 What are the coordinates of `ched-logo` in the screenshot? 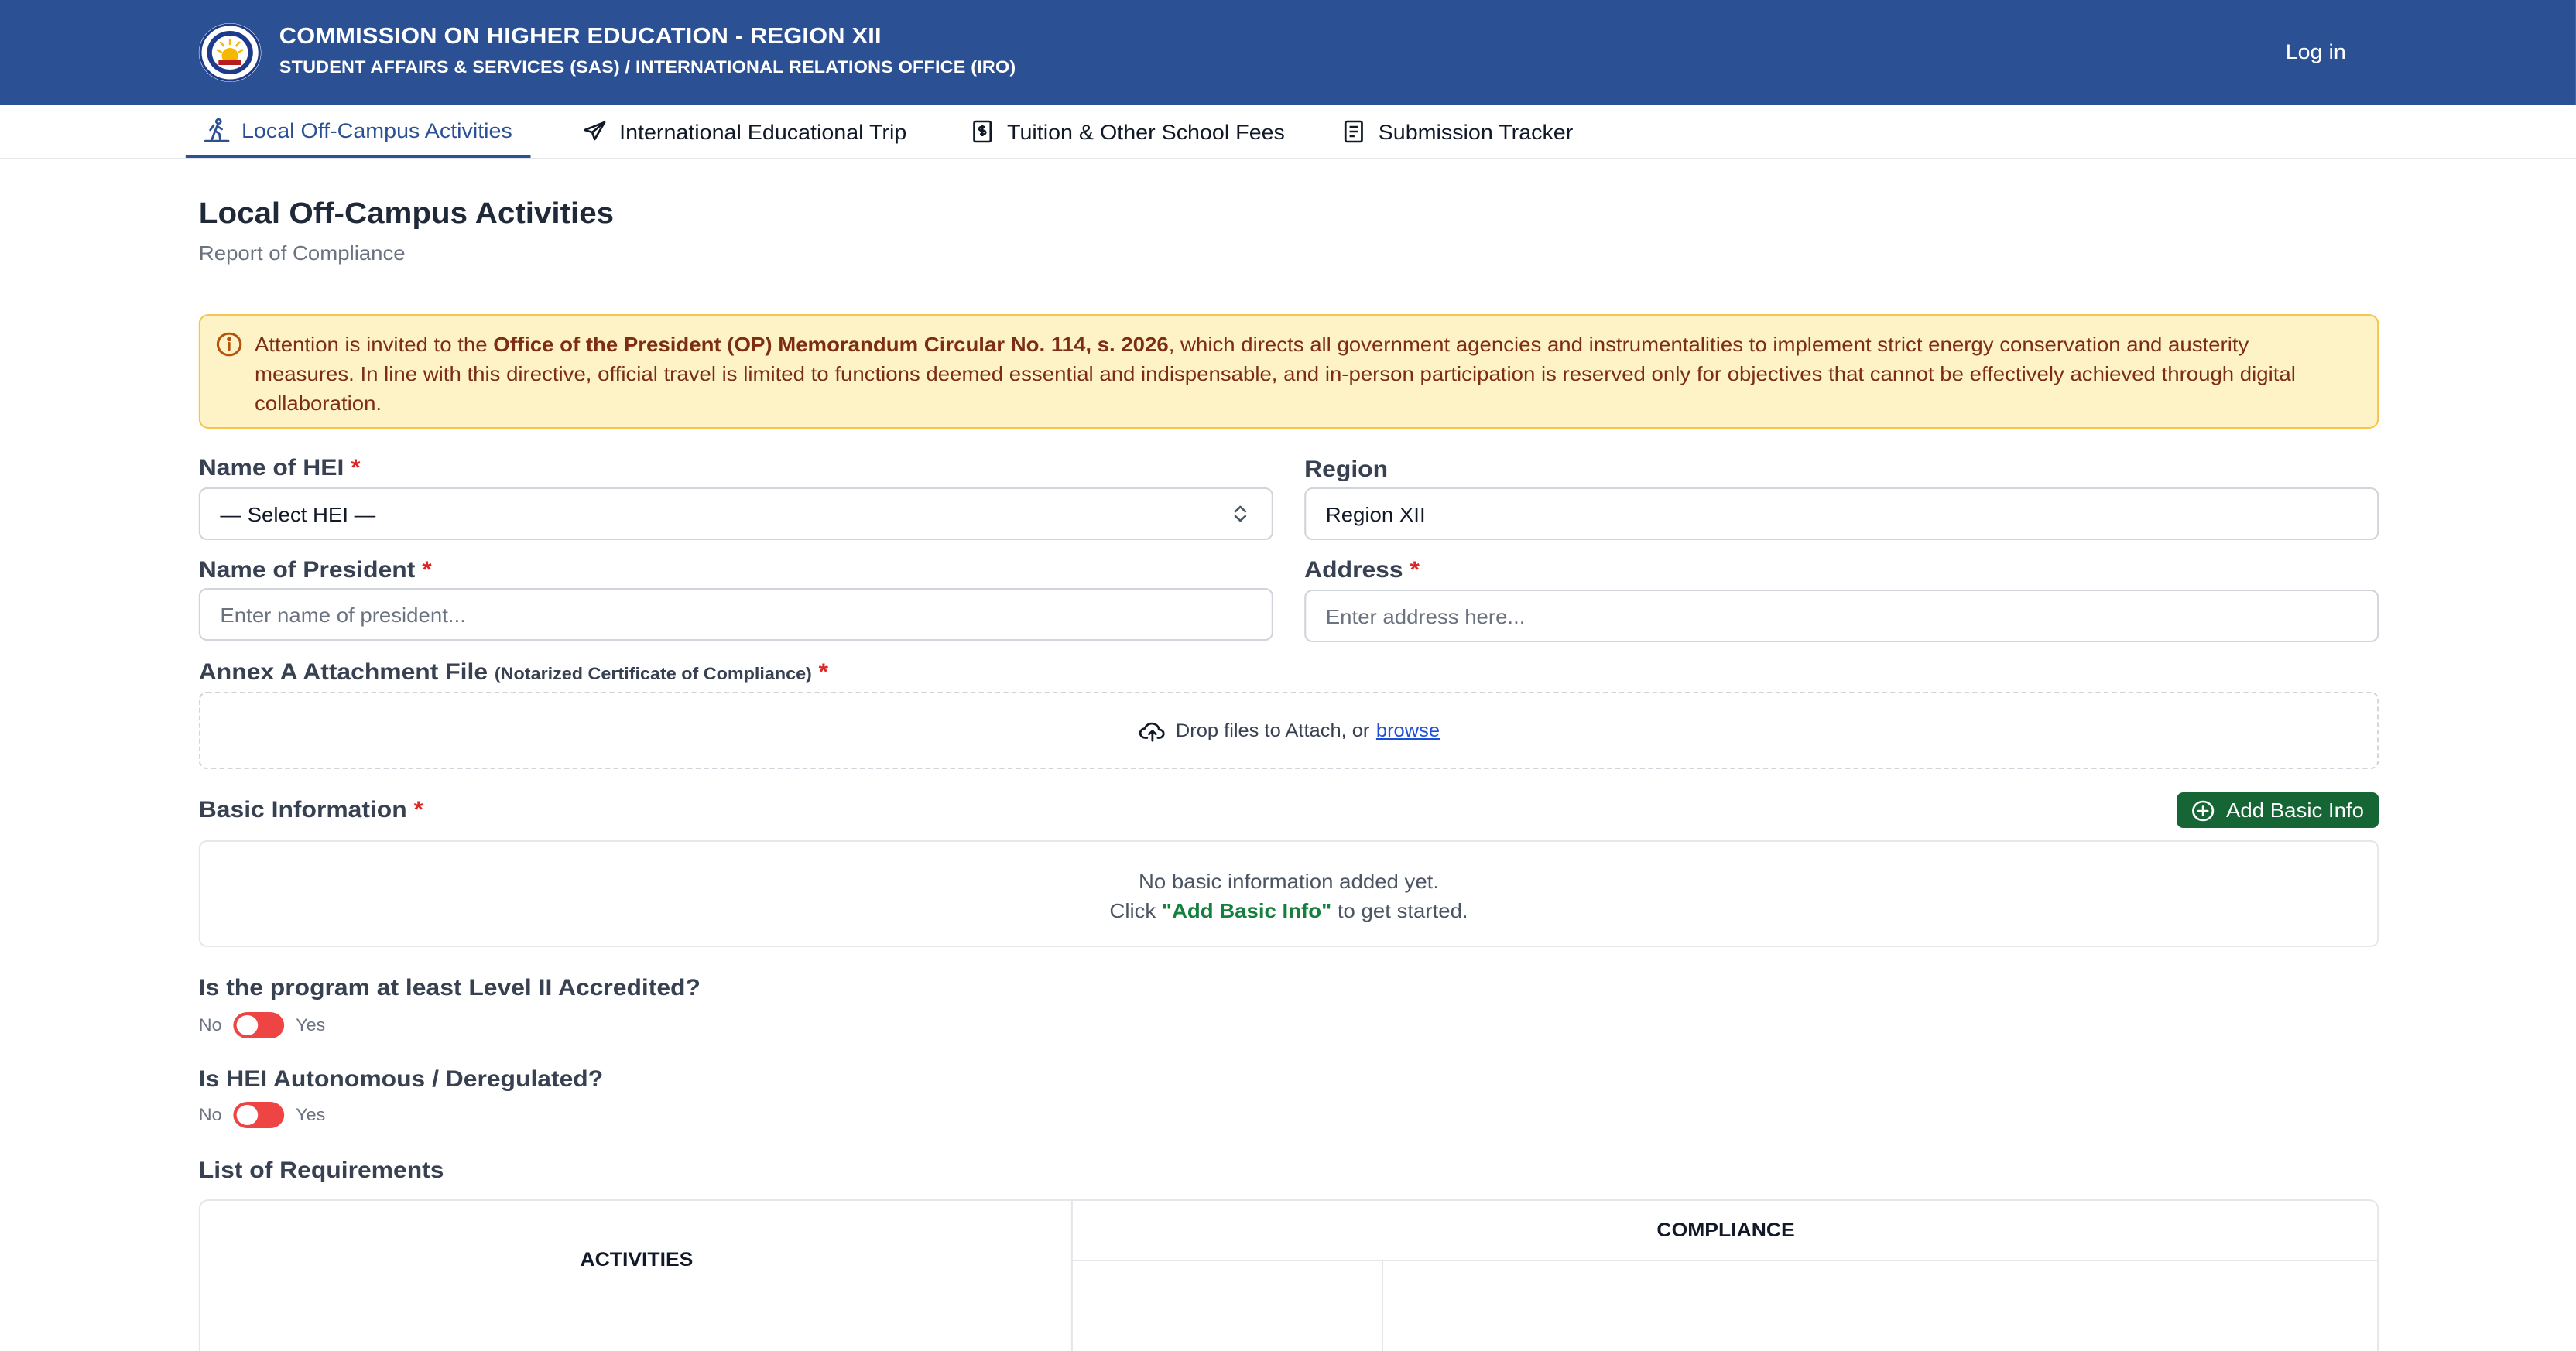 It's located at (230, 53).